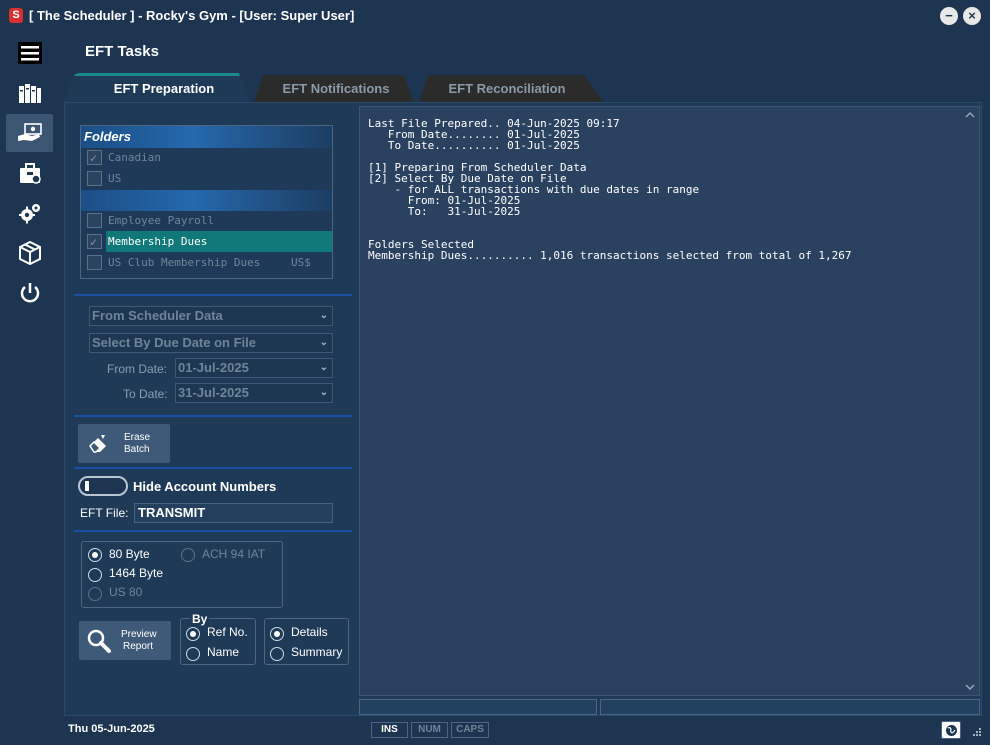  I want to click on source-select: From Scheduler Data ⌄, so click(211, 316).